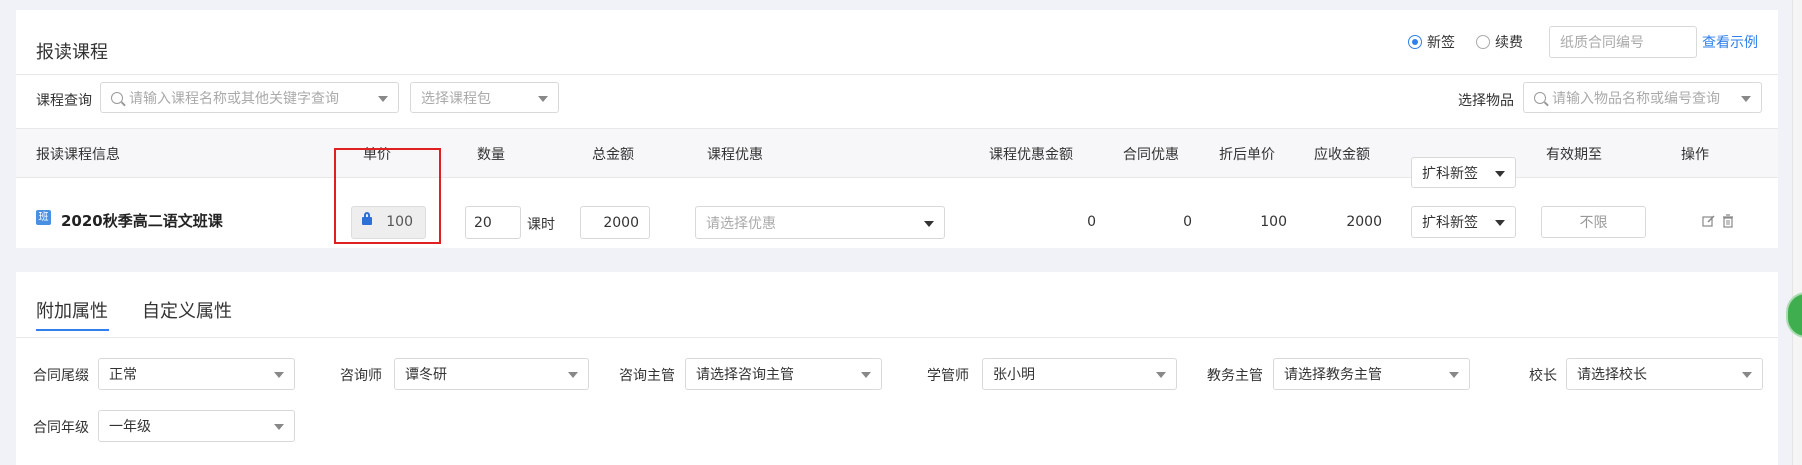  I want to click on tab-divider, so click(897, 337).